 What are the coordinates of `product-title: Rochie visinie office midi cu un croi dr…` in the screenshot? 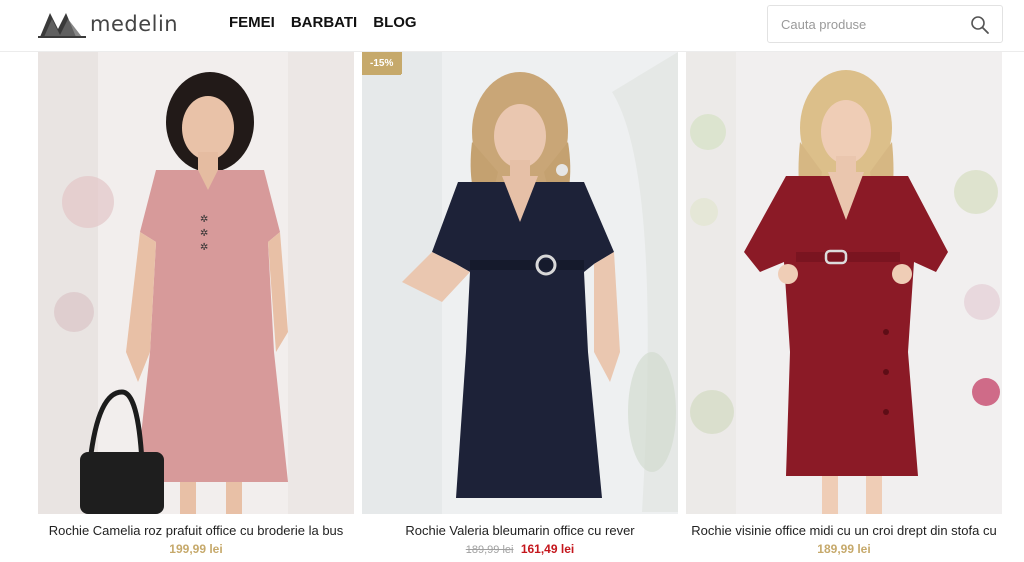 It's located at (844, 530).